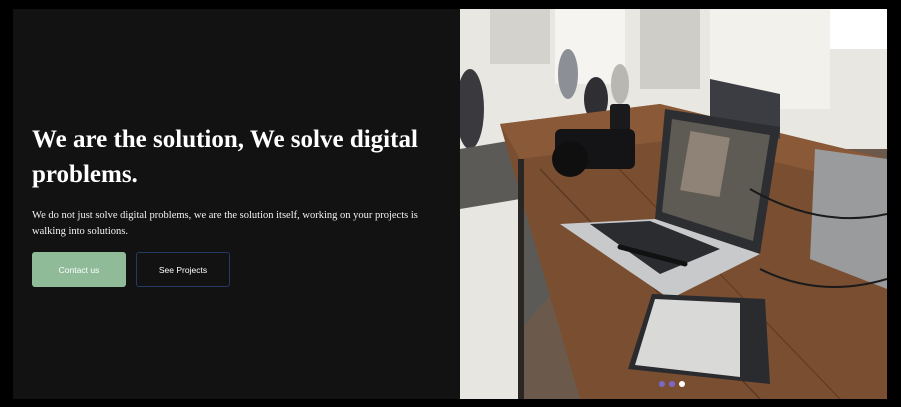 The width and height of the screenshot is (901, 407). I want to click on contact-us-button: Contact us, so click(79, 269).